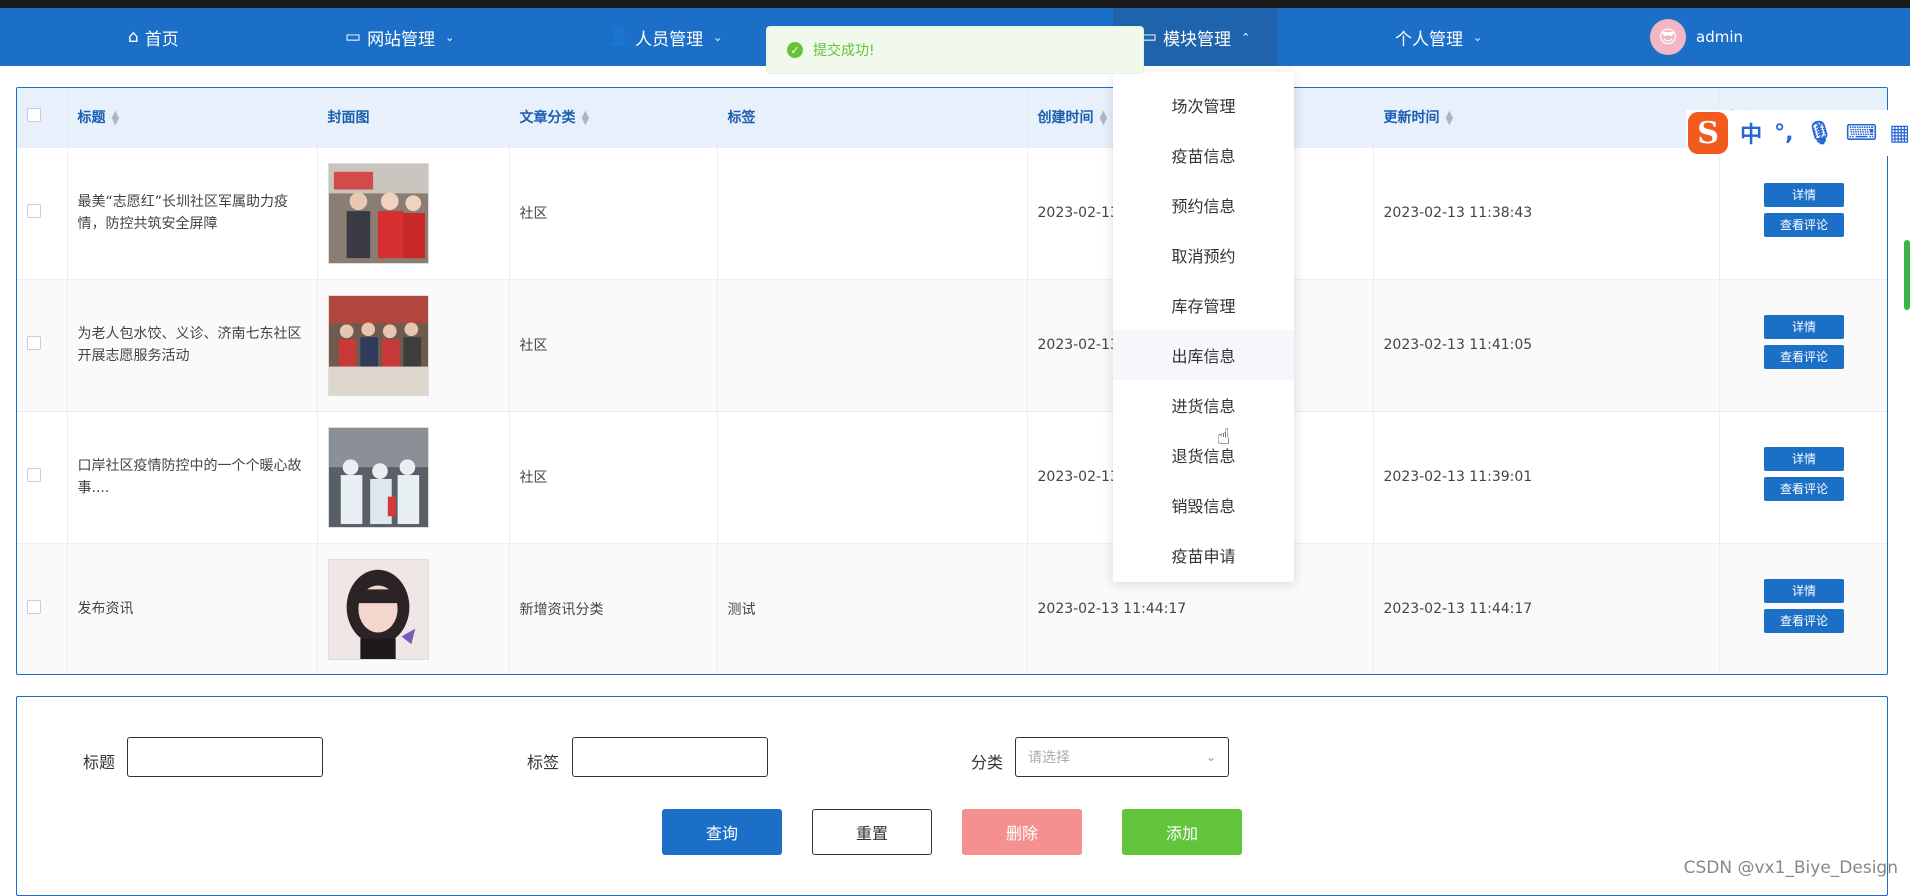 This screenshot has height=896, width=1910. What do you see at coordinates (133, 37) in the screenshot?
I see `home-icon: ⌂` at bounding box center [133, 37].